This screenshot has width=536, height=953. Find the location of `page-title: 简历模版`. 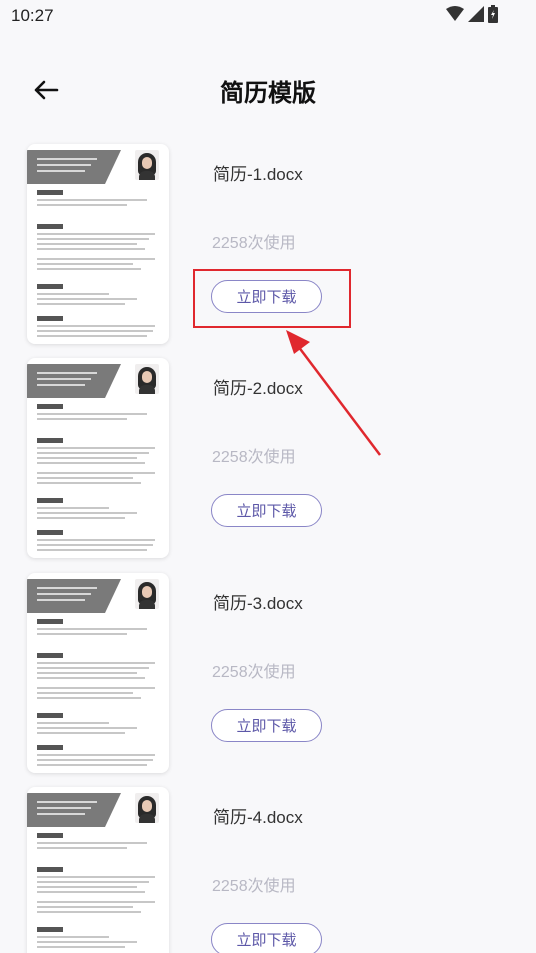

page-title: 简历模版 is located at coordinates (268, 93).